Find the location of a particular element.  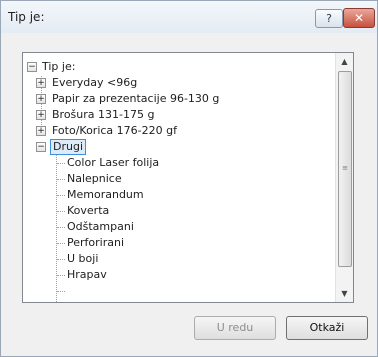

cancel-button: Otkaži is located at coordinates (327, 328).